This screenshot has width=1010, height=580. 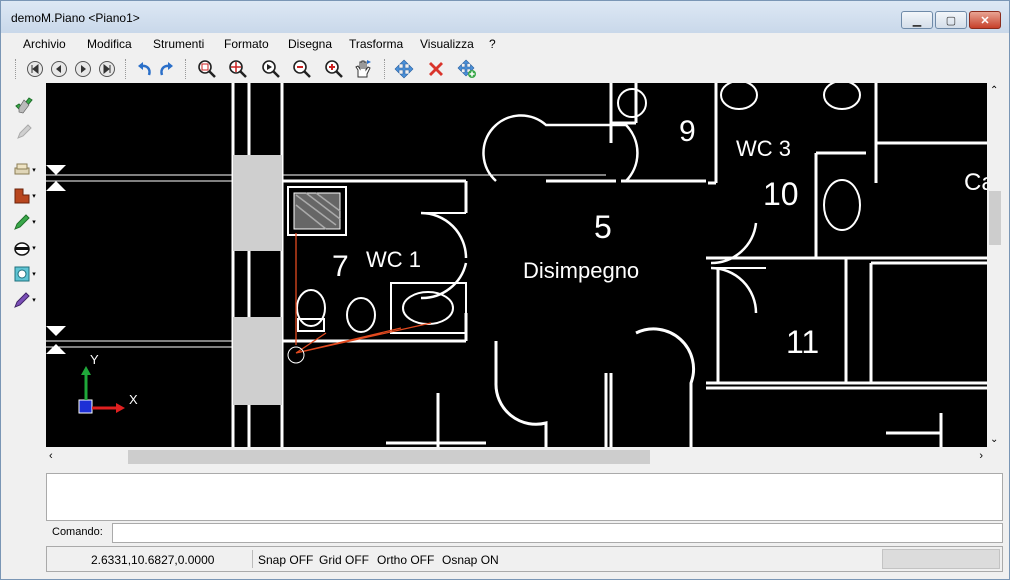 What do you see at coordinates (505, 69) in the screenshot?
I see `toolbar` at bounding box center [505, 69].